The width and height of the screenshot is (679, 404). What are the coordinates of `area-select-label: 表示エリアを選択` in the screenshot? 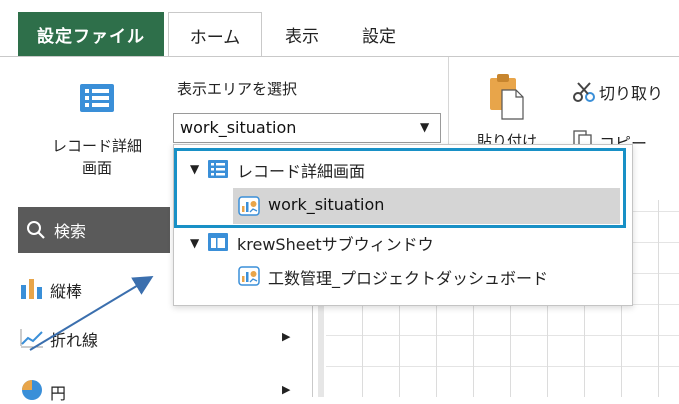 It's located at (237, 89).